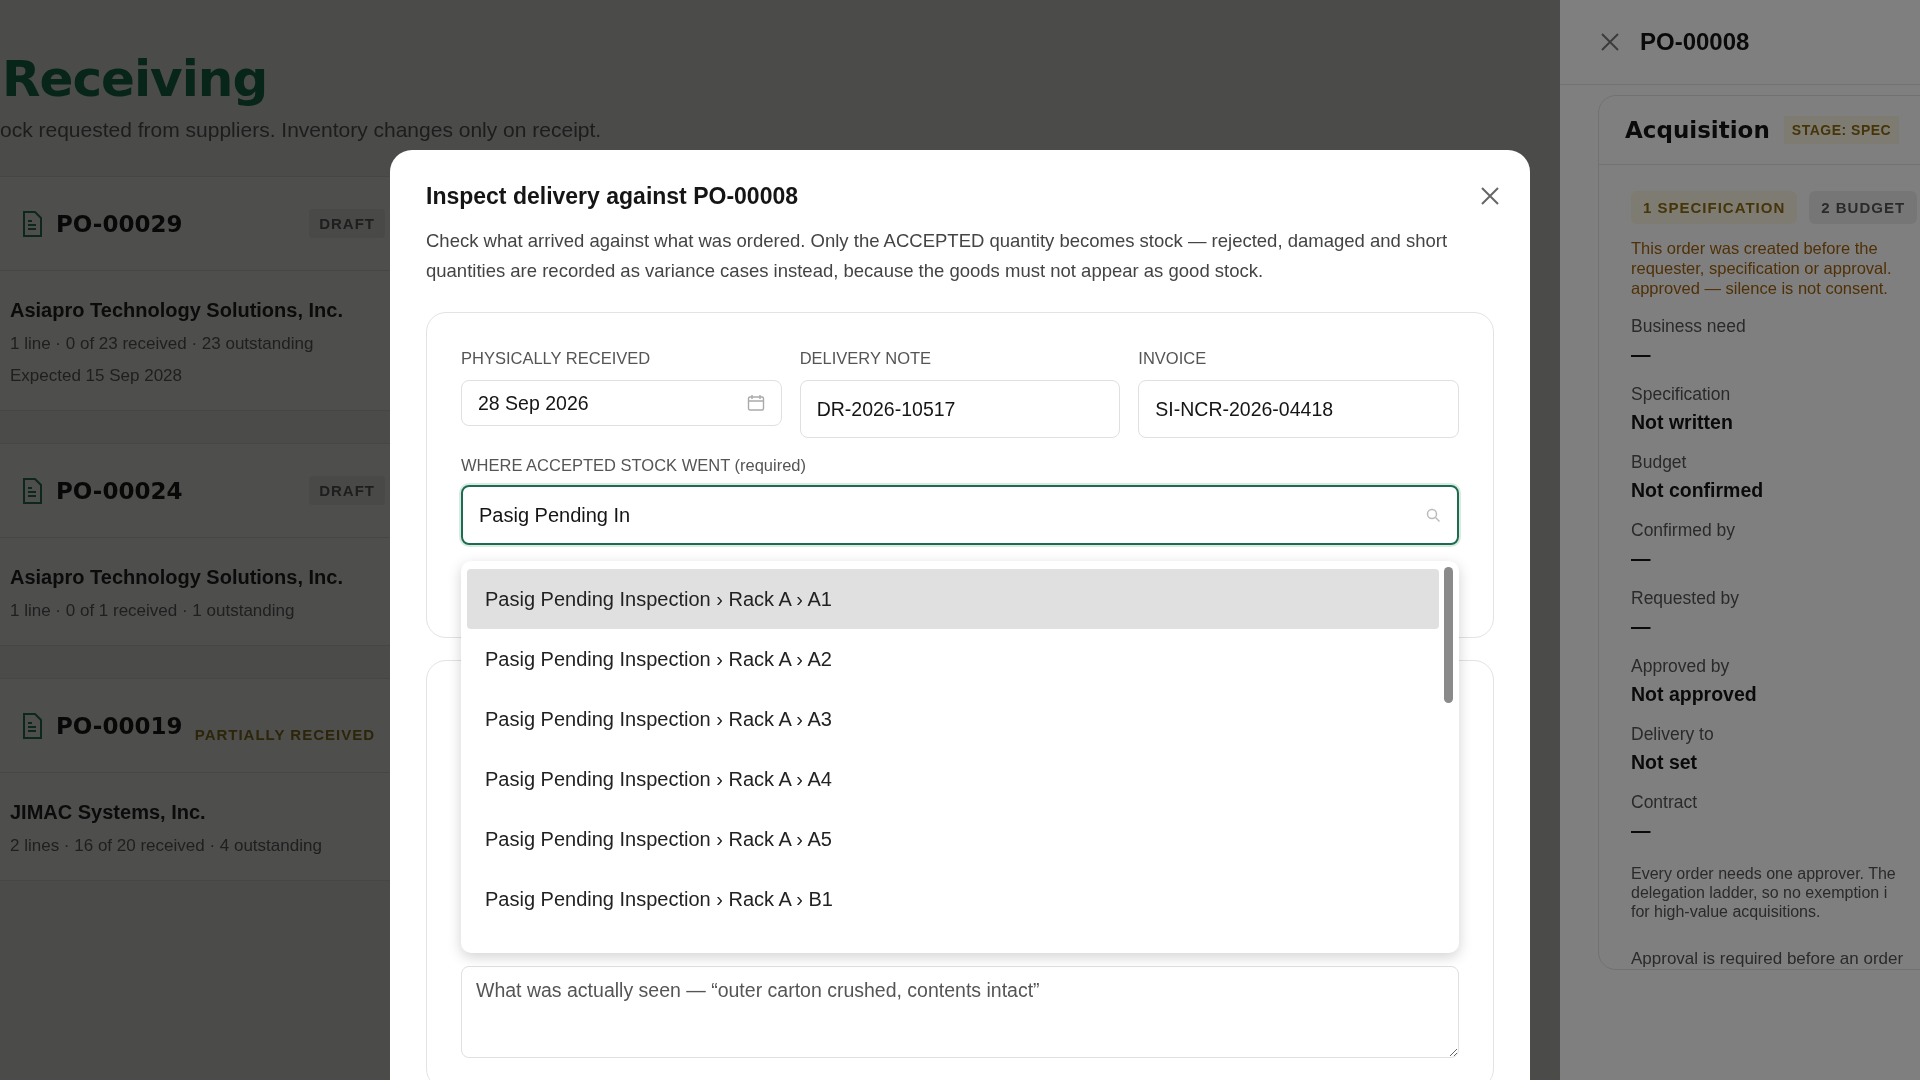 The image size is (1920, 1080). Describe the element at coordinates (960, 1012) in the screenshot. I see `notes-field: What was actually seen — “outer carton crushed, contents intact”` at that location.